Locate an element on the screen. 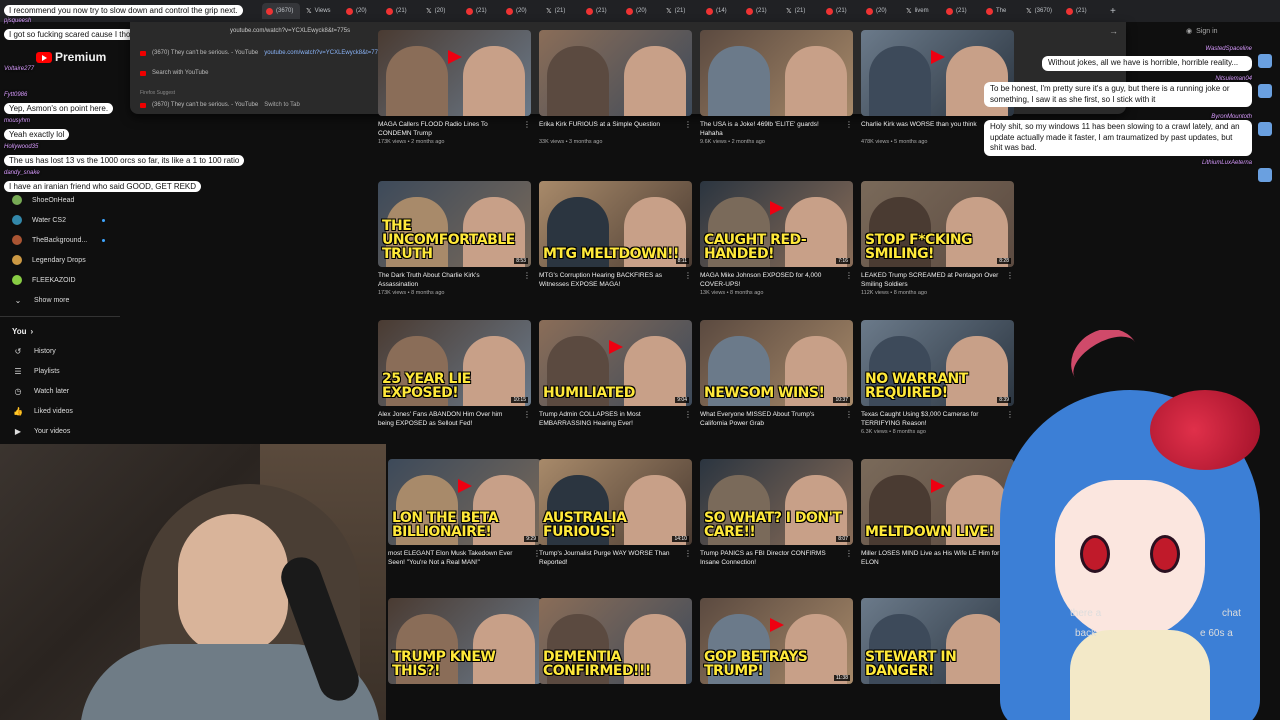 The height and width of the screenshot is (720, 1280). go-arrow-icon: → is located at coordinates (1113, 31).